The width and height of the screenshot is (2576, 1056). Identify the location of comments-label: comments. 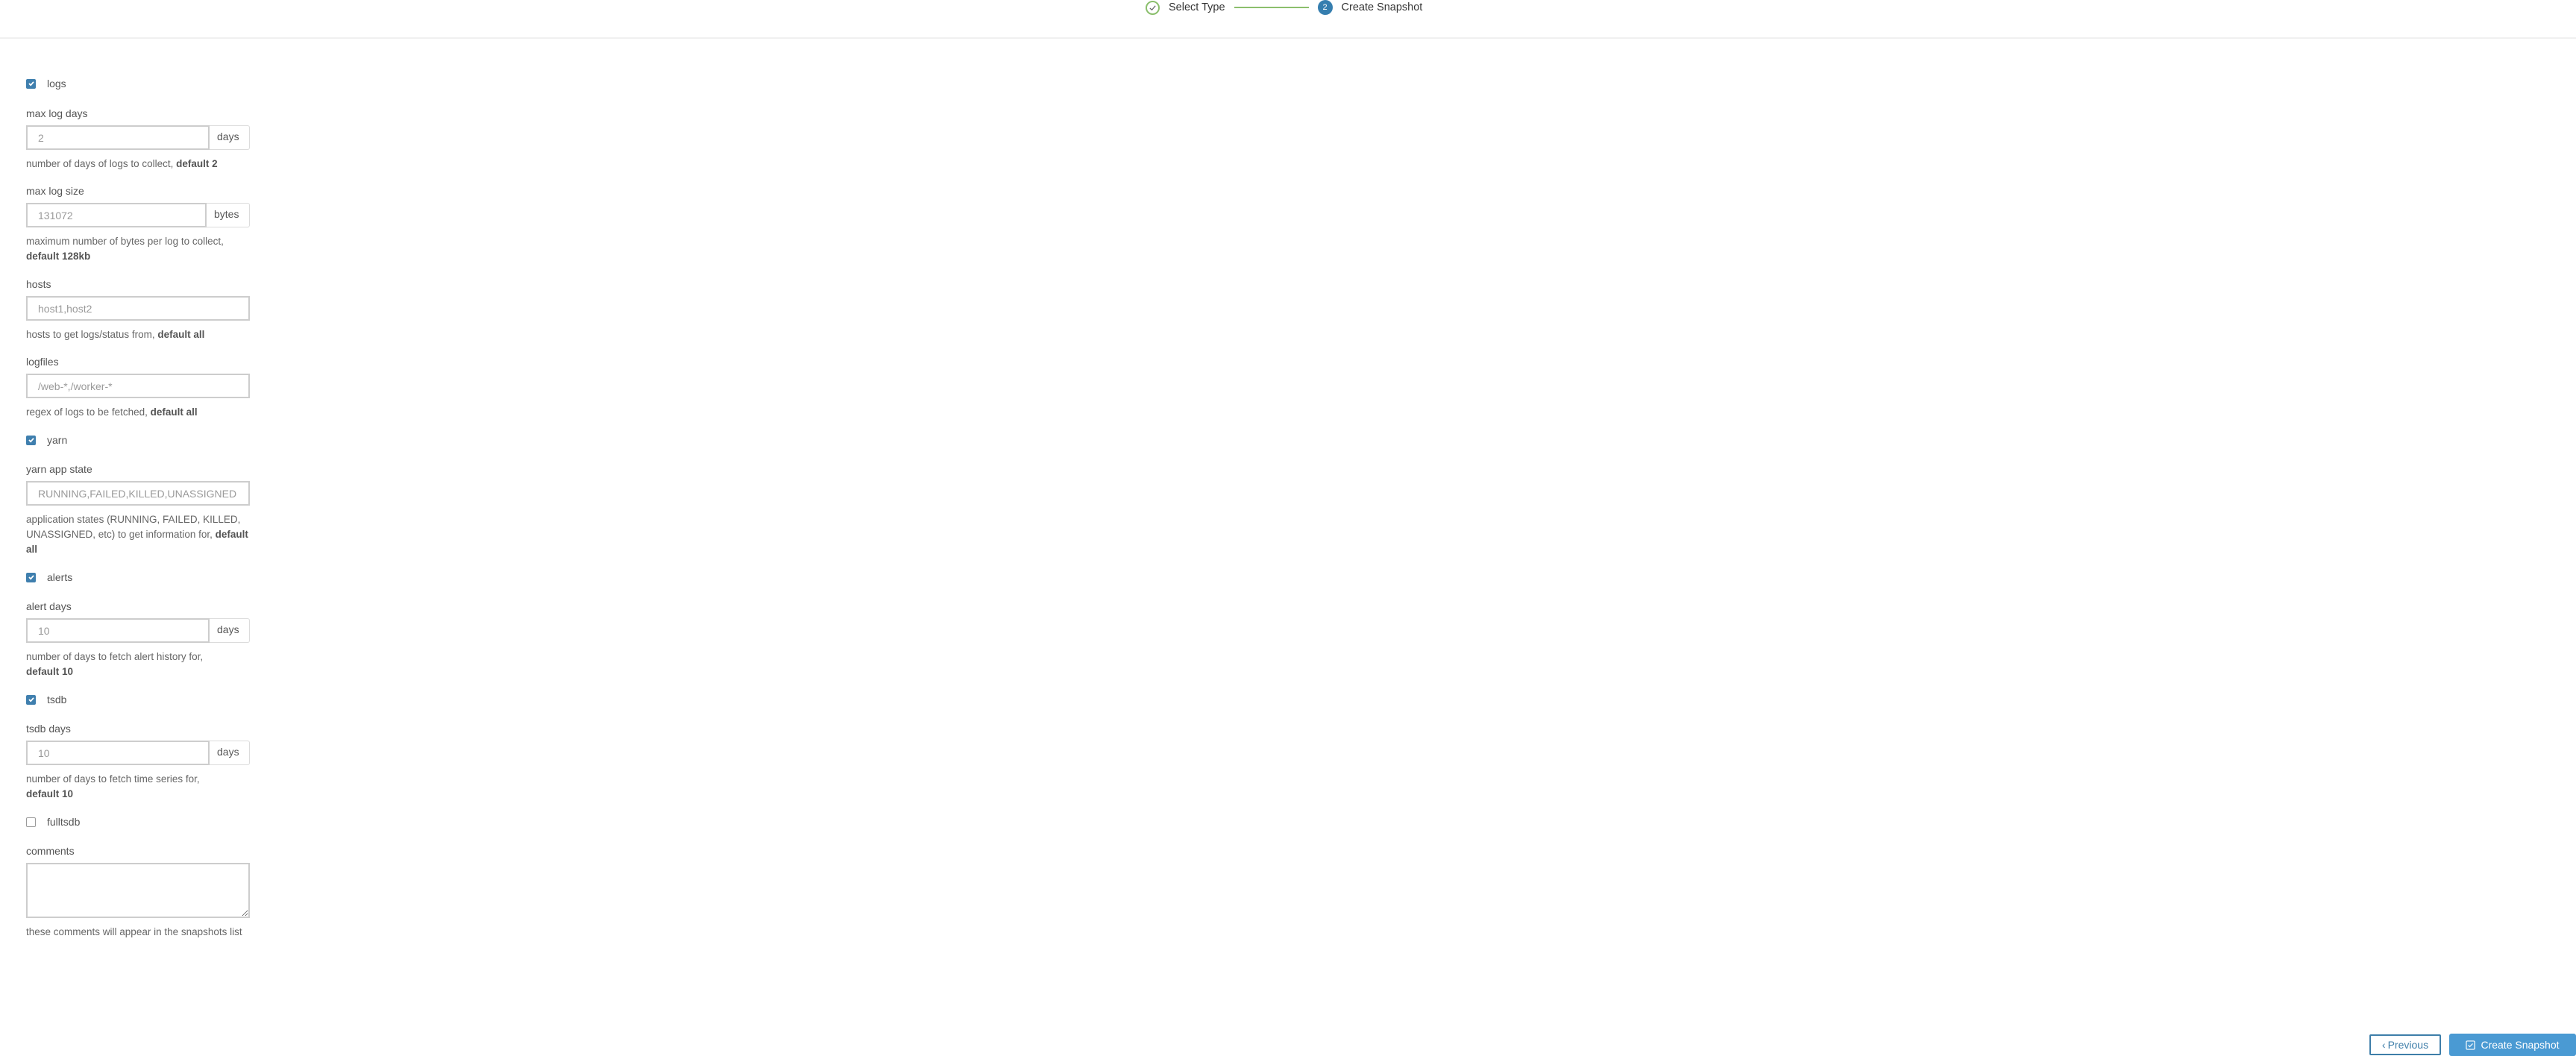
(51, 851).